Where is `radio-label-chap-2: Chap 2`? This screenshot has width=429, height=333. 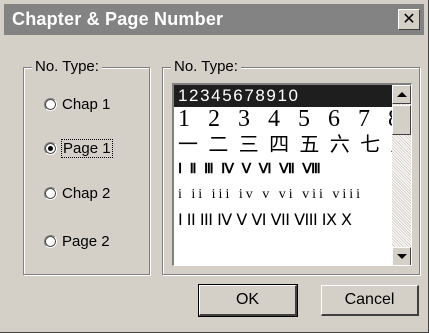 radio-label-chap-2: Chap 2 is located at coordinates (86, 193).